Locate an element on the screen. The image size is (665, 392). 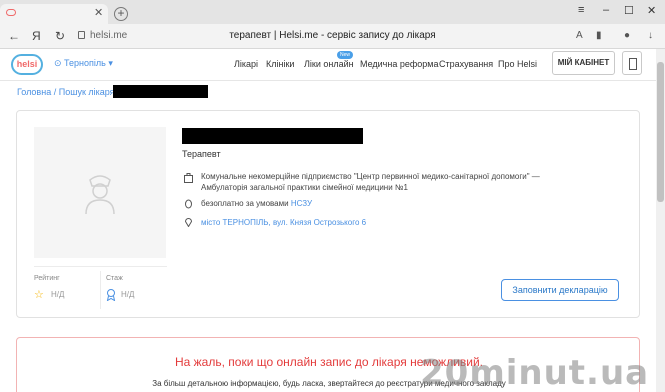
redacted-doctor-name-breadcrumb is located at coordinates (160, 91).